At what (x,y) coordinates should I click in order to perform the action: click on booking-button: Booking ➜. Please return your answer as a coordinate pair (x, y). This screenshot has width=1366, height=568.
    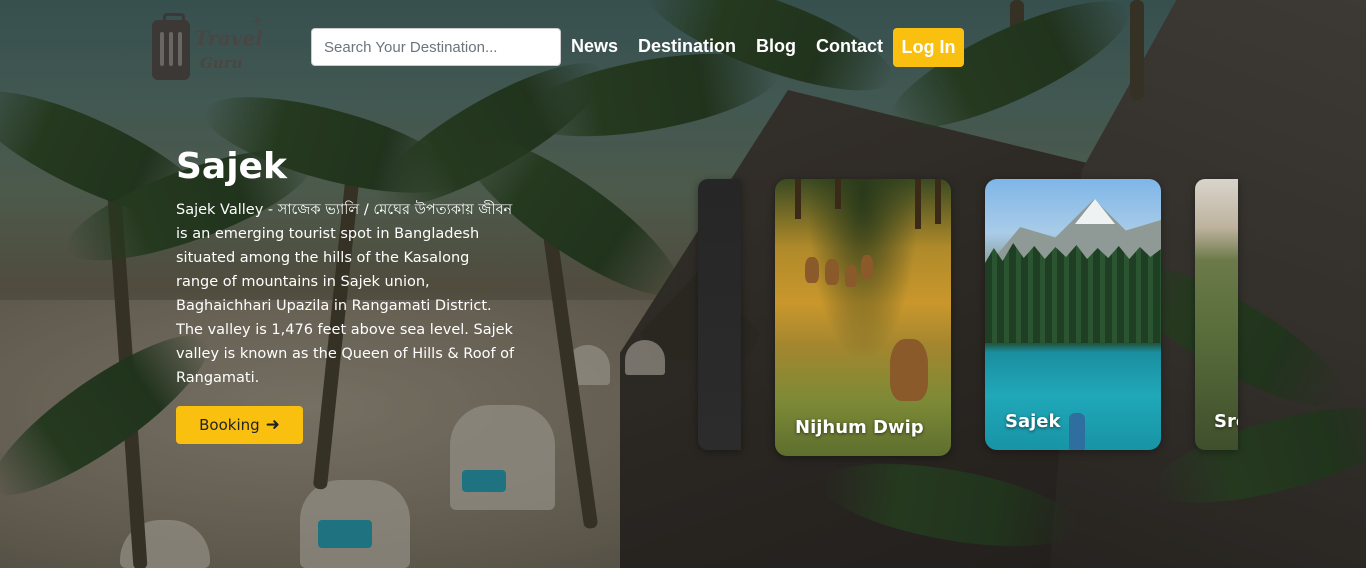
    Looking at the image, I should click on (239, 425).